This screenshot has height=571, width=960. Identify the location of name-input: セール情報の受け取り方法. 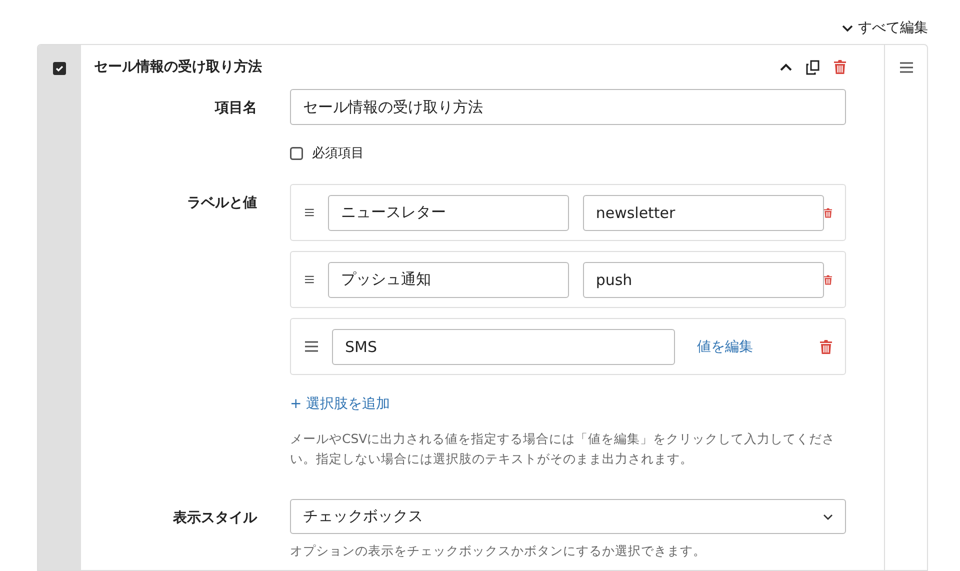
(568, 107).